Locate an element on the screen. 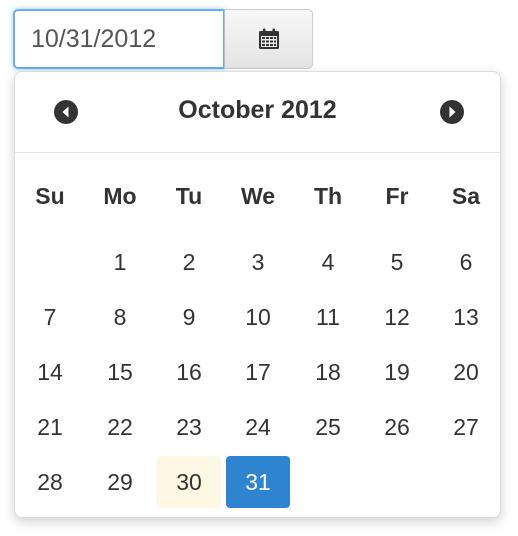  day-cell: 20 is located at coordinates (466, 372).